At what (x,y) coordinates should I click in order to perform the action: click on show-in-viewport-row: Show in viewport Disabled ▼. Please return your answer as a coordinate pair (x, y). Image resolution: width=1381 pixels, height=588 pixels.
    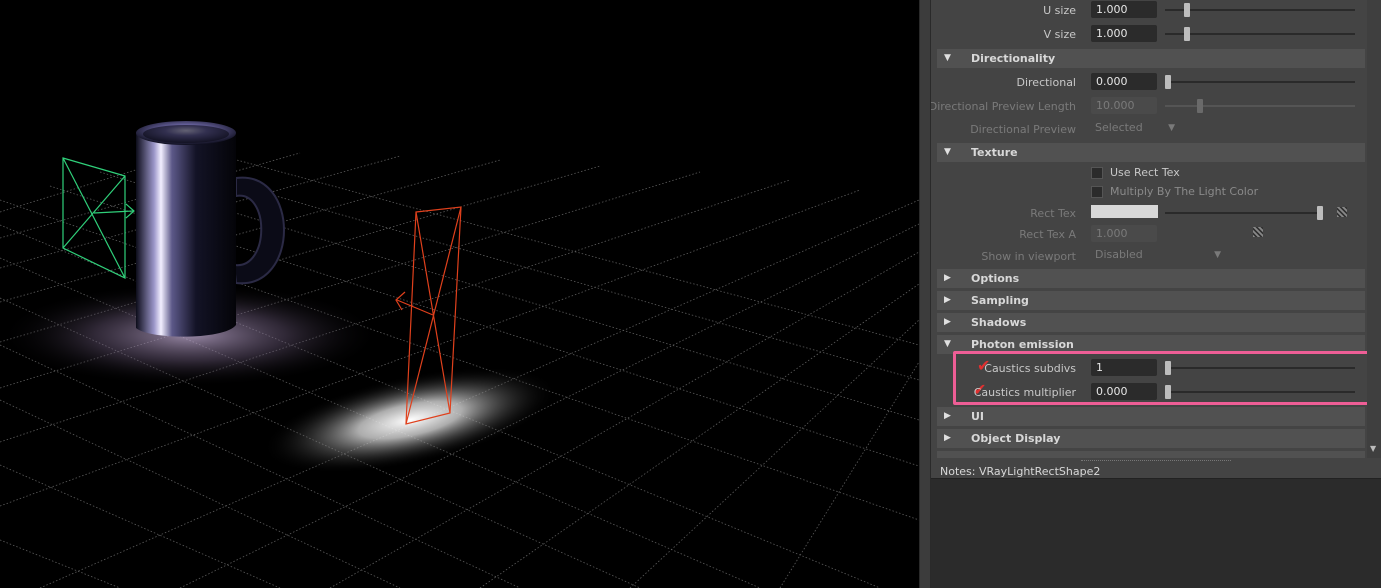
    Looking at the image, I should click on (1148, 257).